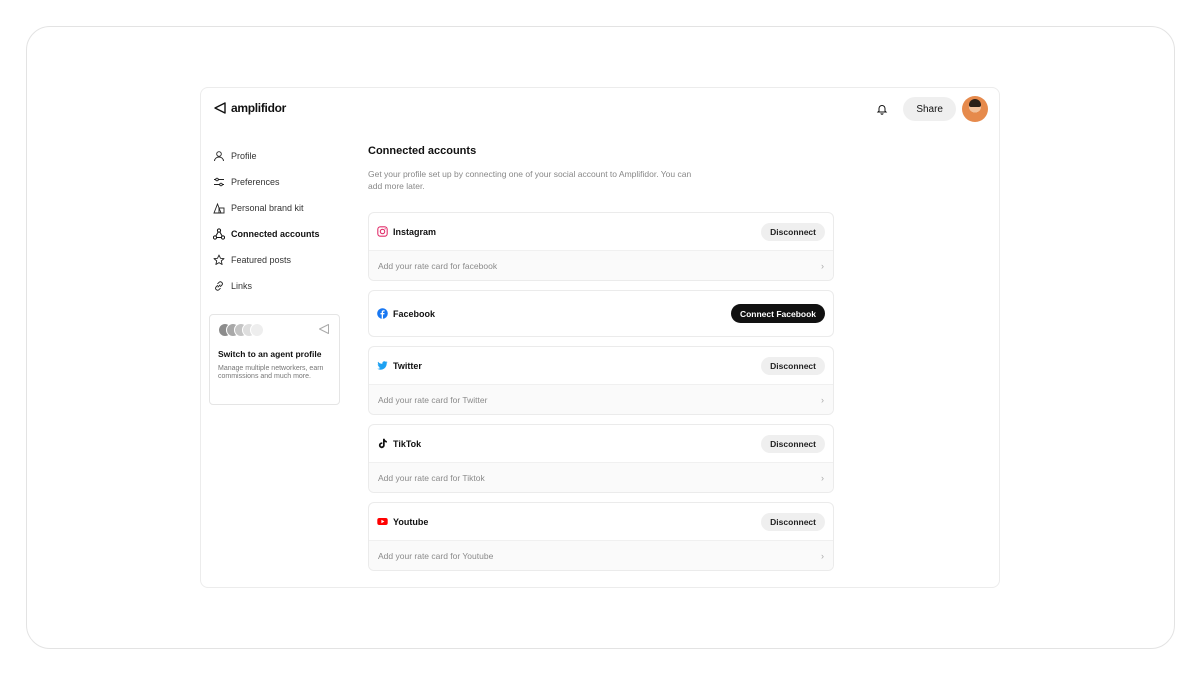 The image size is (1200, 675). Describe the element at coordinates (278, 286) in the screenshot. I see `sidebar-item-links: Links` at that location.